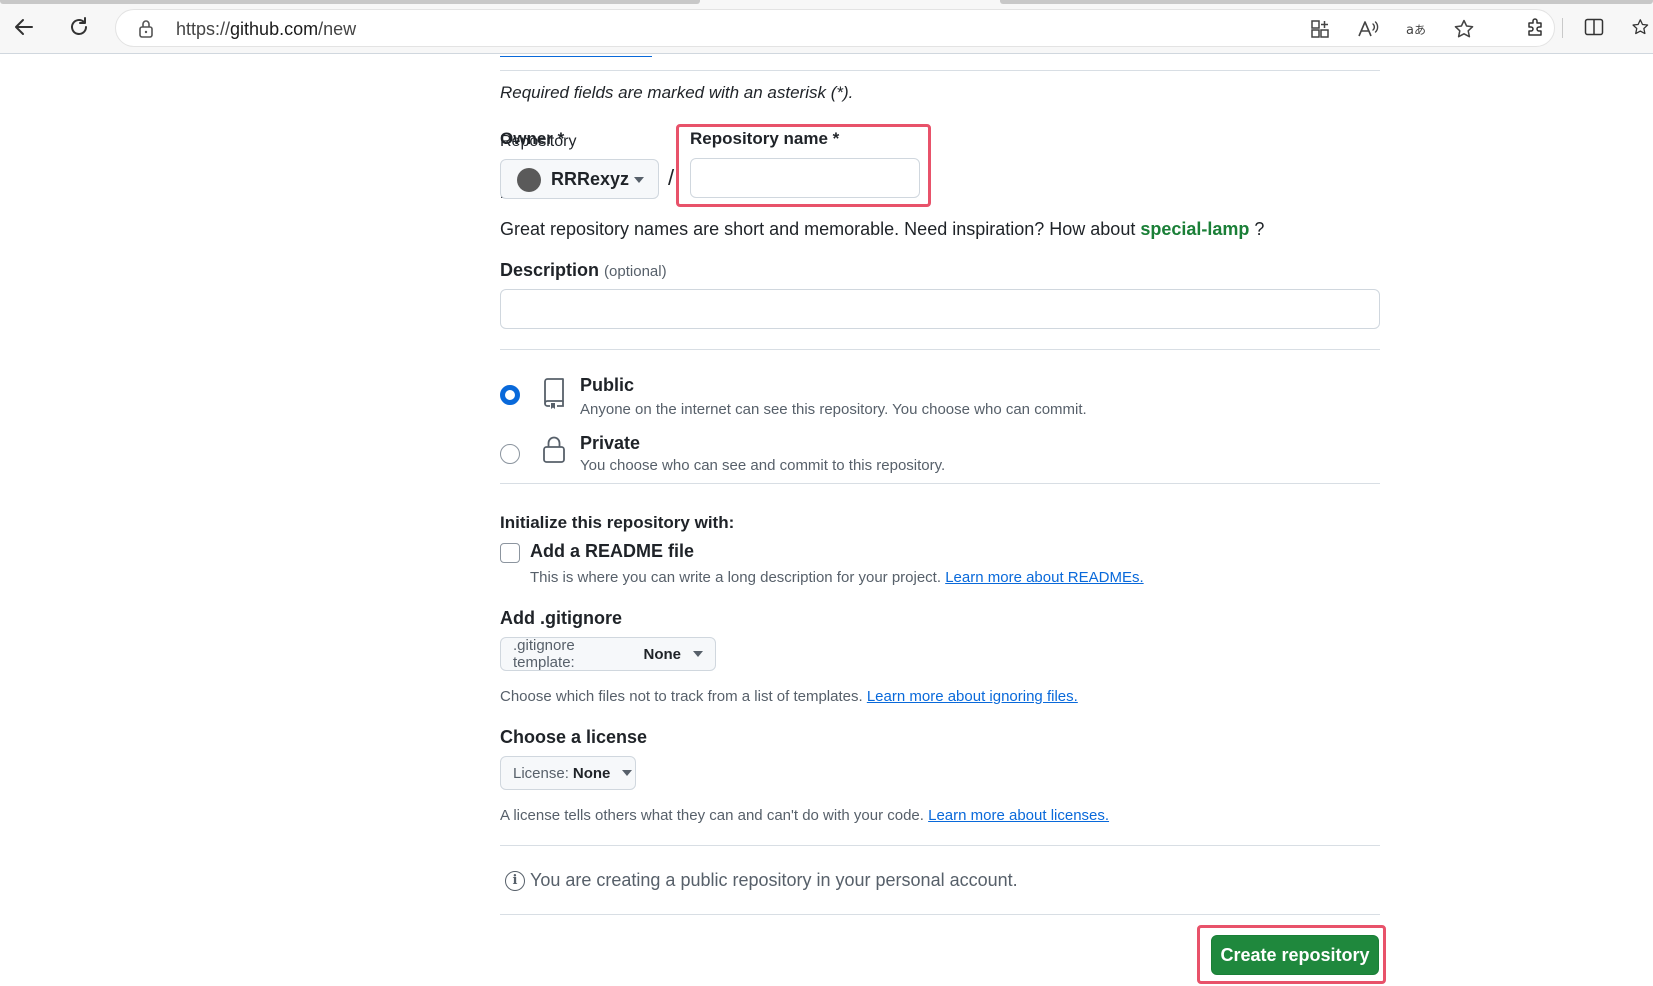  I want to click on repo-icon, so click(554, 393).